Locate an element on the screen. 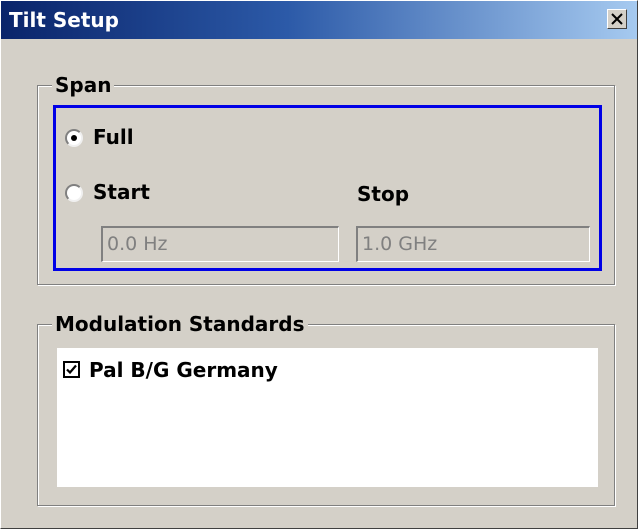 This screenshot has width=638, height=529. radio-selected-dot is located at coordinates (74, 138).